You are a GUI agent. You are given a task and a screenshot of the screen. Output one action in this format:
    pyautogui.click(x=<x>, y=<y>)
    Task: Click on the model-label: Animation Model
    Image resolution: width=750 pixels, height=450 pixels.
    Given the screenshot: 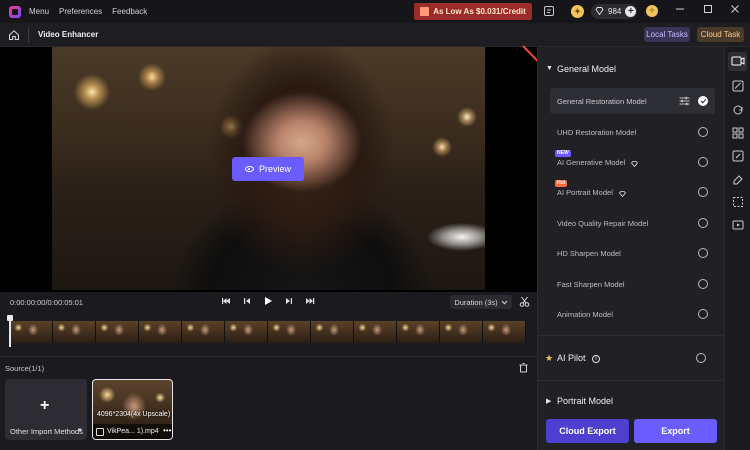 What is the action you would take?
    pyautogui.click(x=585, y=314)
    